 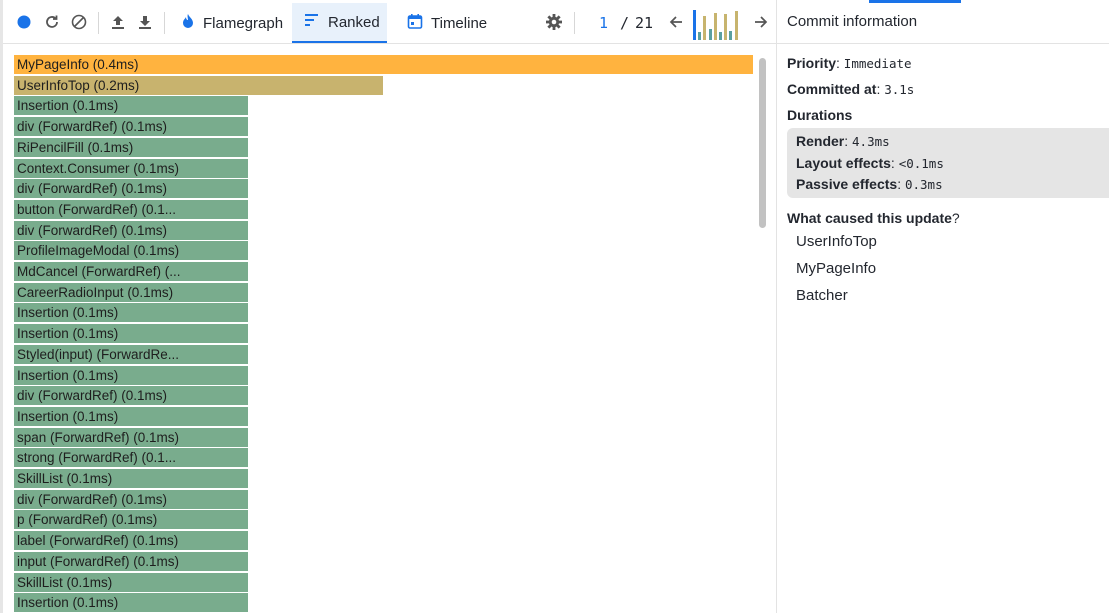 What do you see at coordinates (820, 115) in the screenshot?
I see `durations-label: Durations` at bounding box center [820, 115].